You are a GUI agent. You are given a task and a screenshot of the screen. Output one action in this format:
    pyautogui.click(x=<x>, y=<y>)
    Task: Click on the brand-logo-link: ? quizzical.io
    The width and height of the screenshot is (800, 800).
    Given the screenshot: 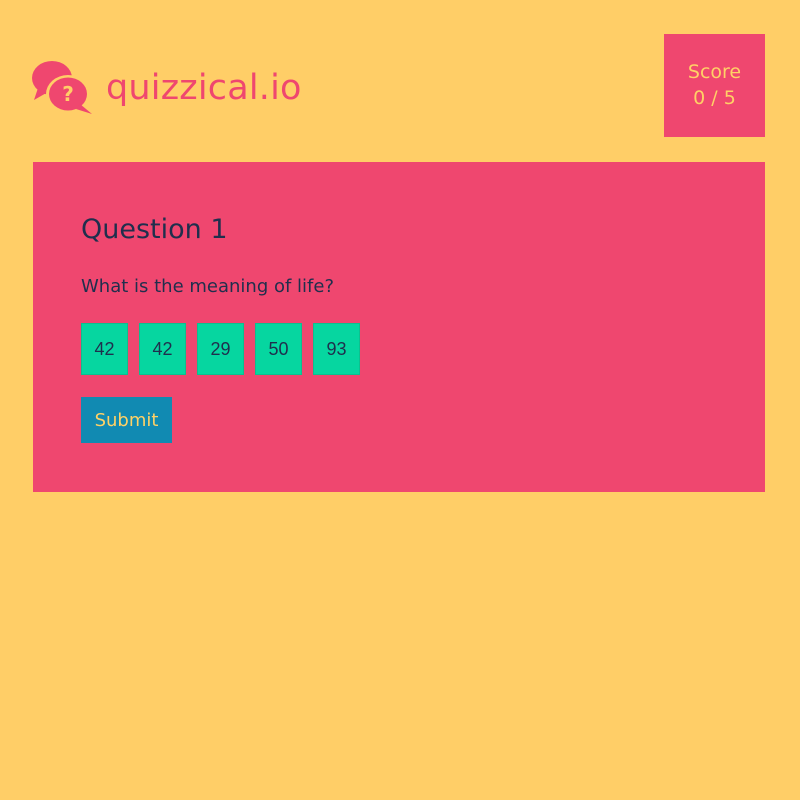 What is the action you would take?
    pyautogui.click(x=166, y=88)
    